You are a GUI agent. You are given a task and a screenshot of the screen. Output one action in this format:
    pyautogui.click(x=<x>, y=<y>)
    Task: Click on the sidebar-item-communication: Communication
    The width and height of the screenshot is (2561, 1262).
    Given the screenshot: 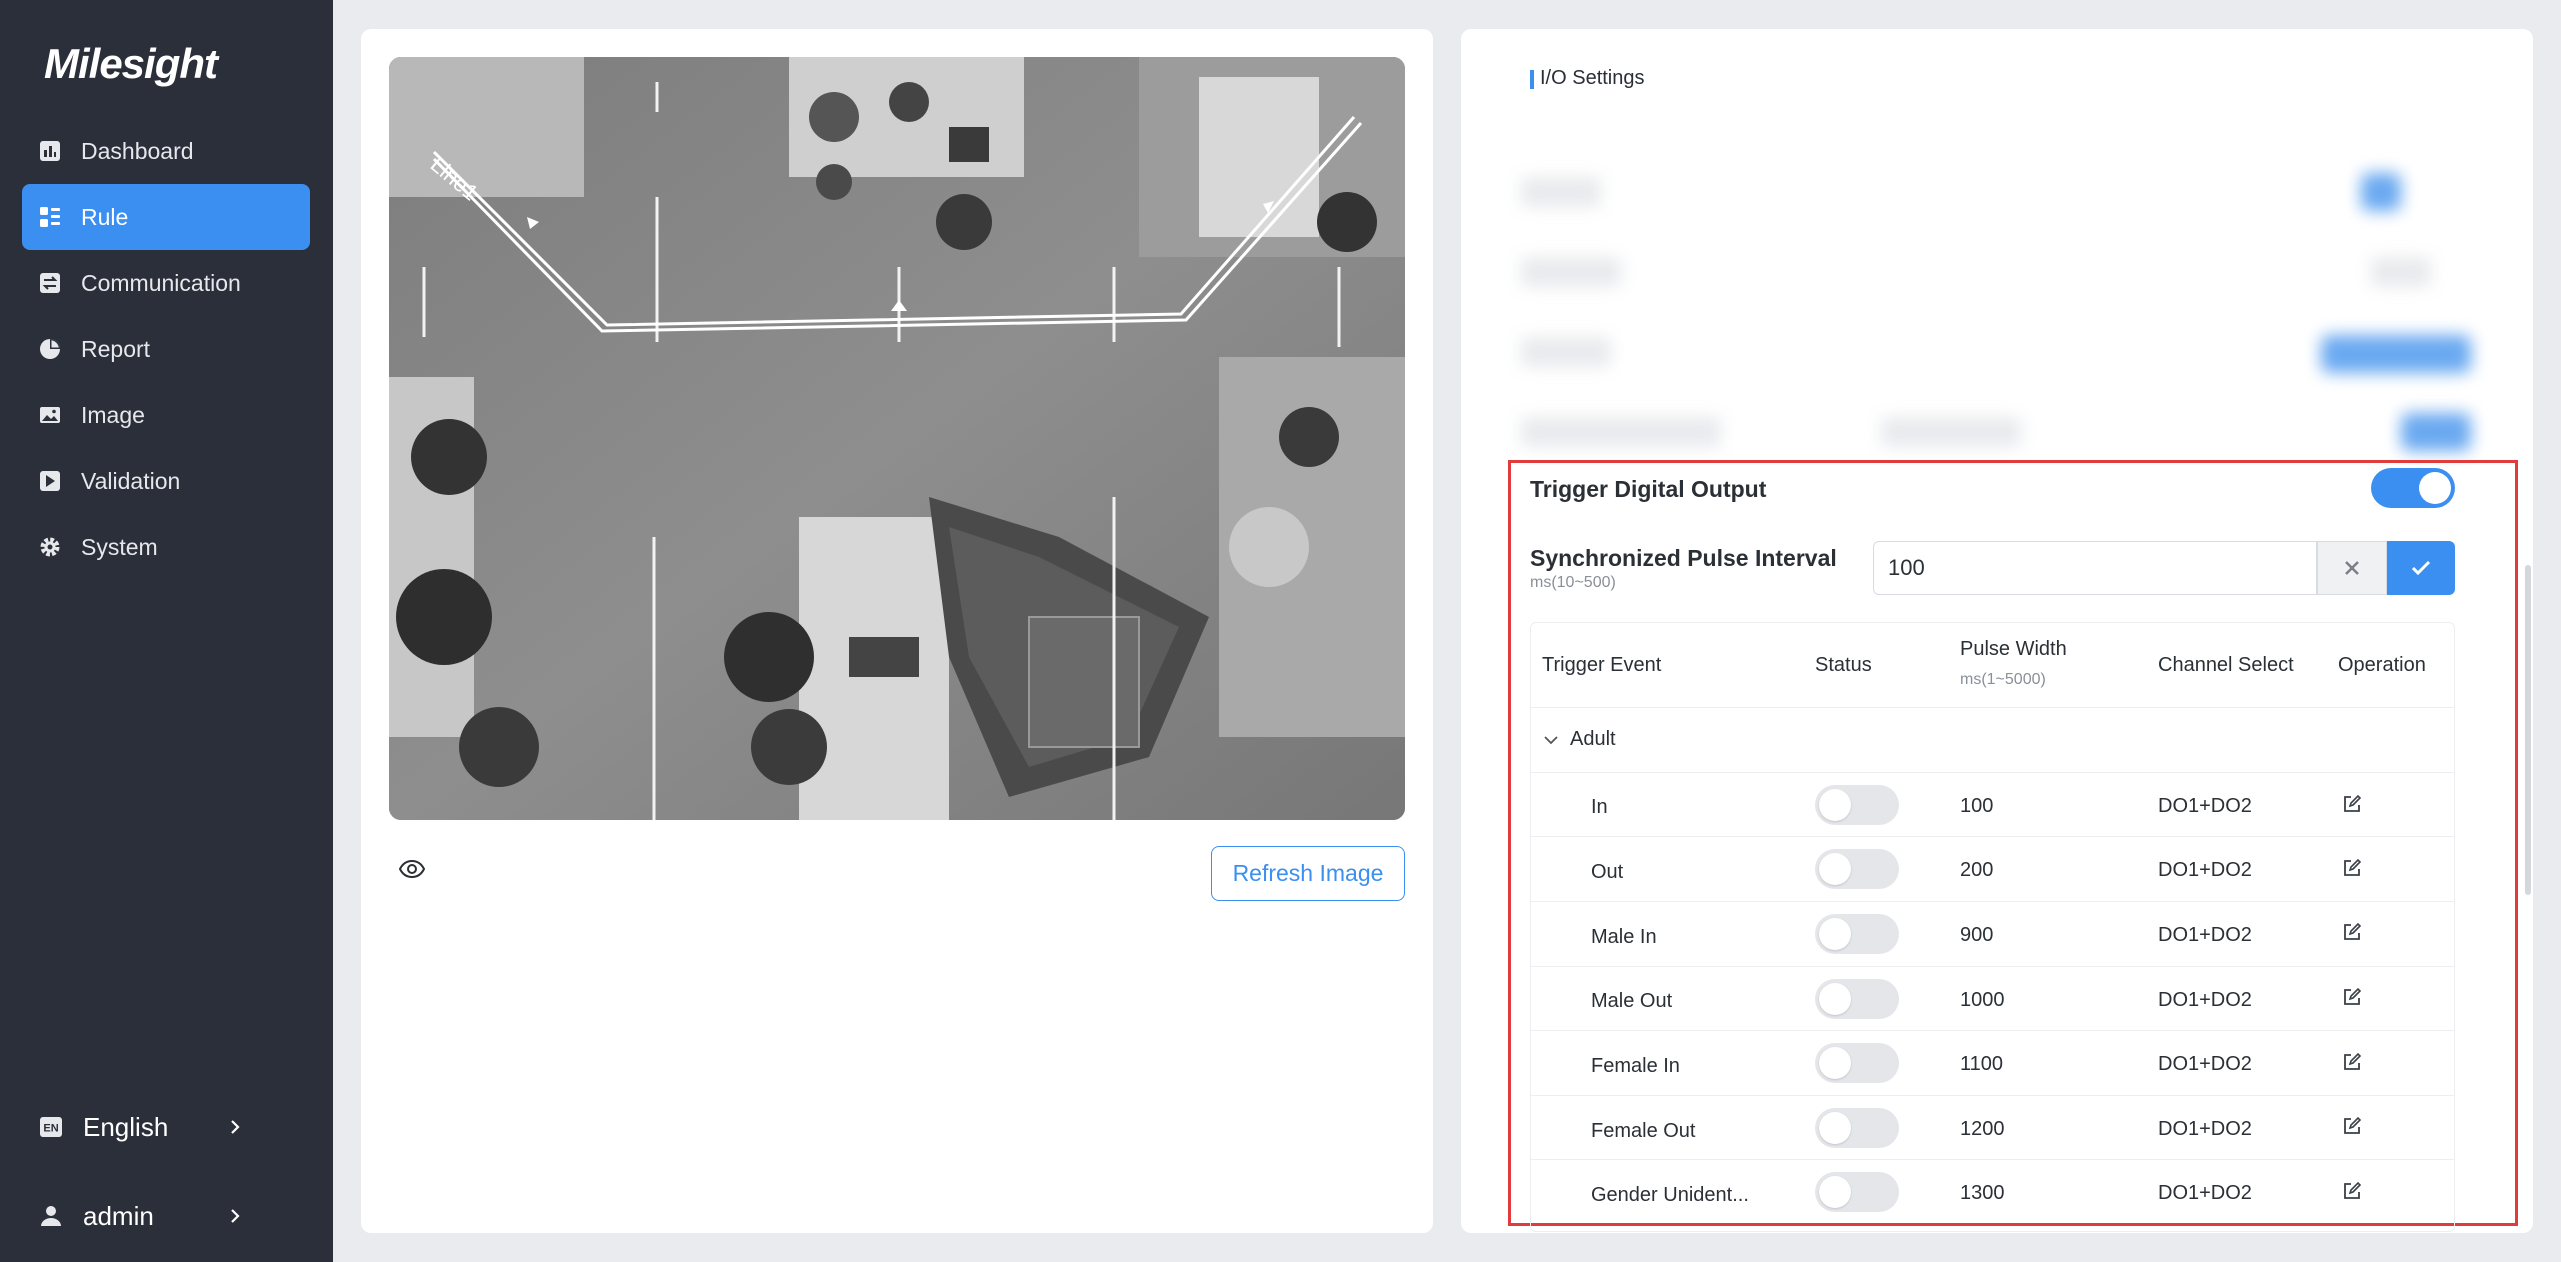 What is the action you would take?
    pyautogui.click(x=166, y=283)
    